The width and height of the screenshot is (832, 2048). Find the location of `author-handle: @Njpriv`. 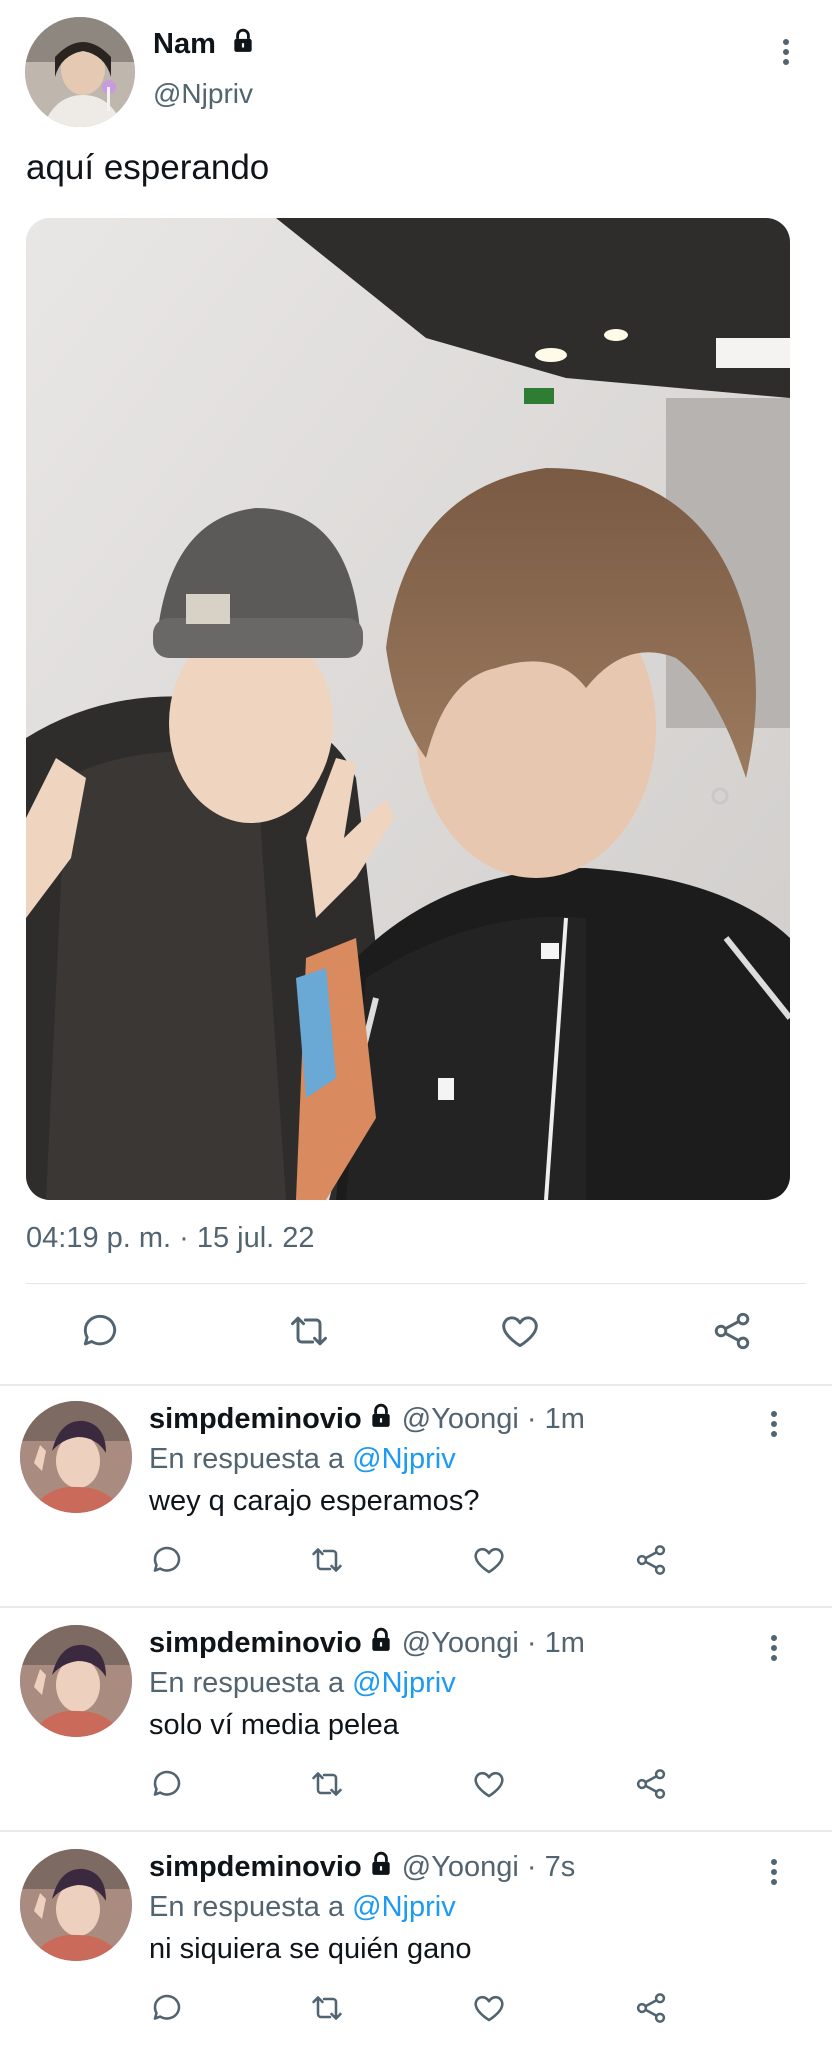

author-handle: @Njpriv is located at coordinates (203, 94).